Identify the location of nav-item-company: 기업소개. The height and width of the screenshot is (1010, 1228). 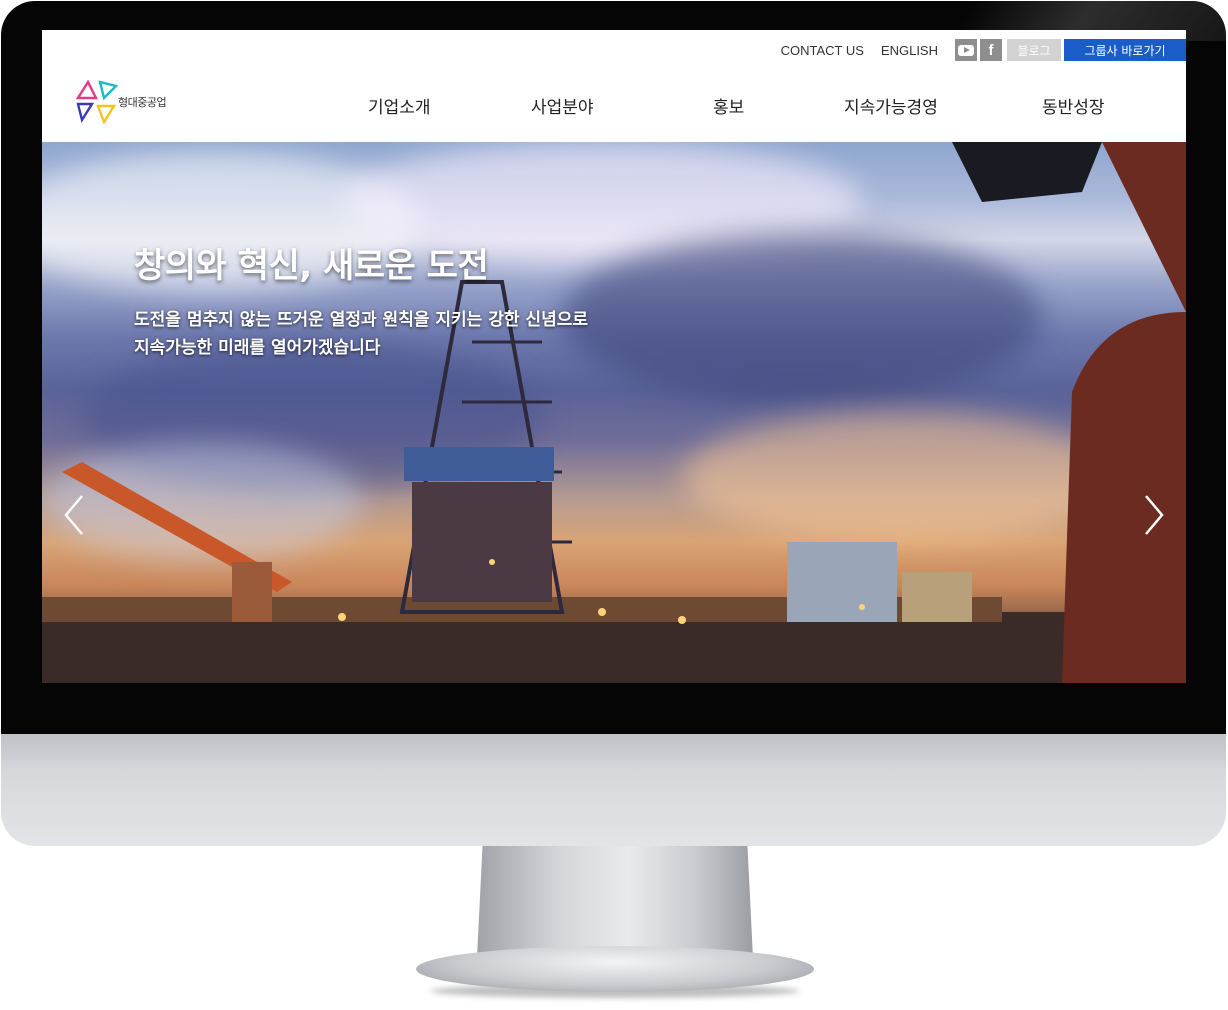
(399, 105).